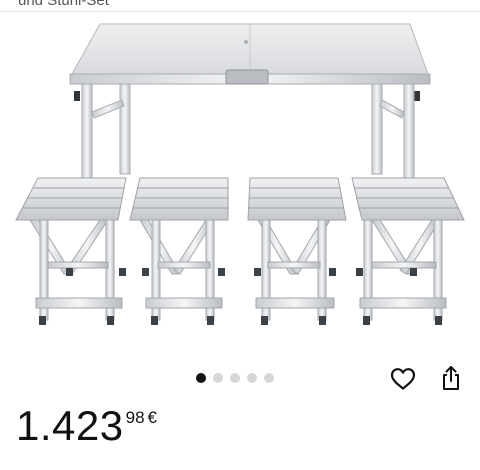 The image size is (480, 470). I want to click on price-main: 1.423, so click(70, 425).